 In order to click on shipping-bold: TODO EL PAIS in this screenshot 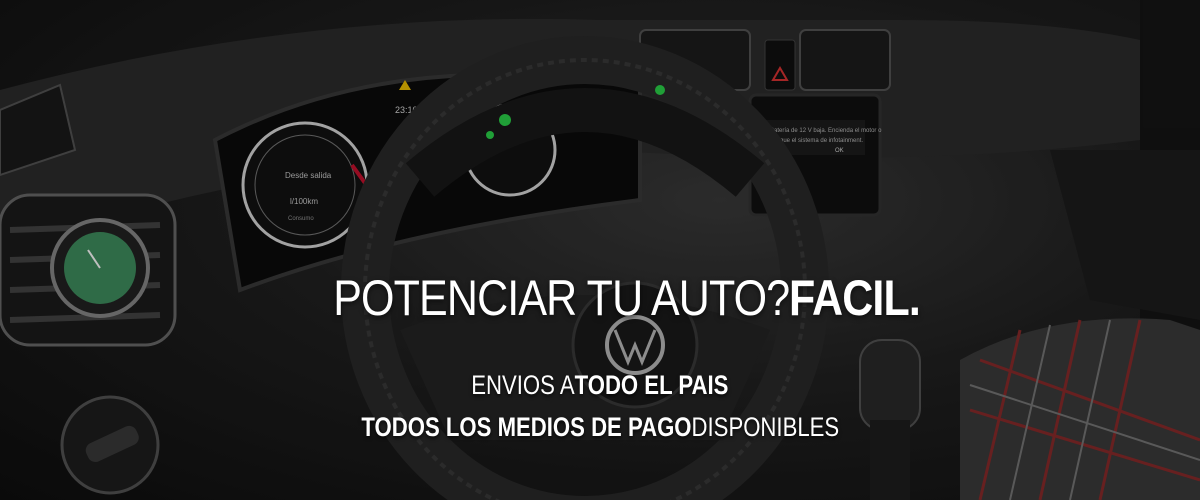, I will do `click(651, 385)`.